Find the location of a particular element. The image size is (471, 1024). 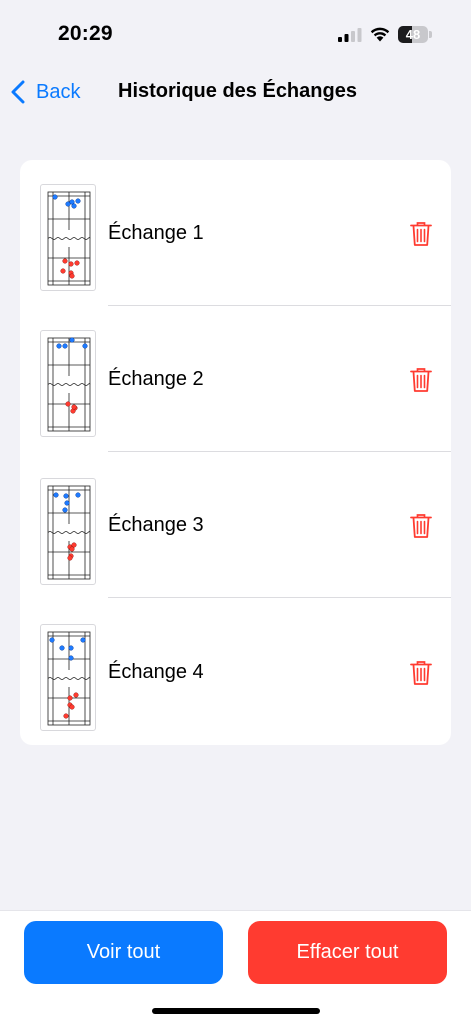

home-indicator is located at coordinates (236, 1011).